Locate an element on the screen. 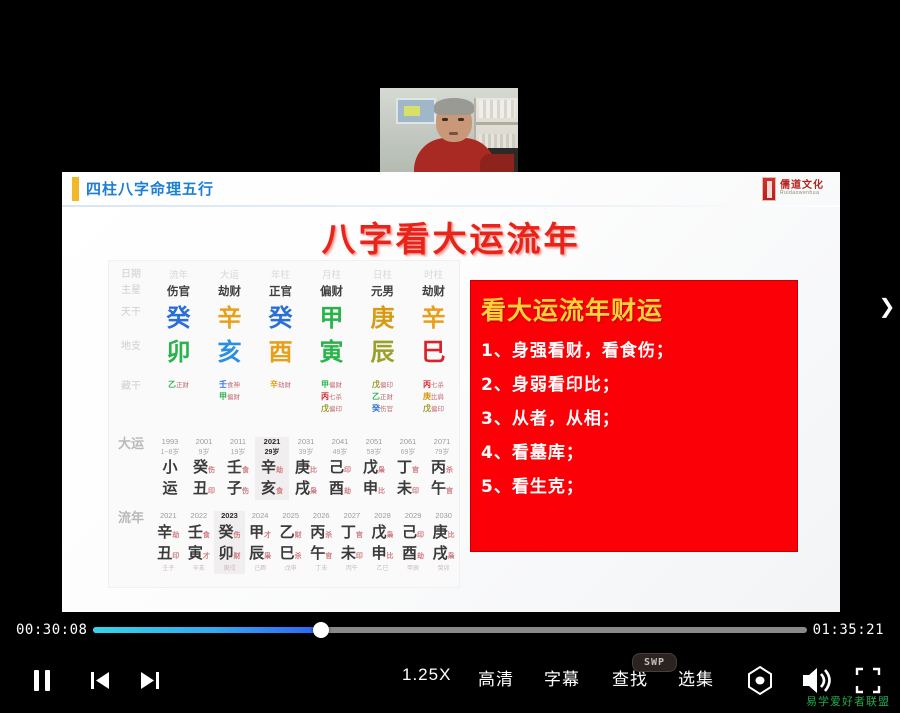 Image resolution: width=900 pixels, height=713 pixels. bazi-period-column: 2051 59岁 戊枭 申比 is located at coordinates (374, 468).